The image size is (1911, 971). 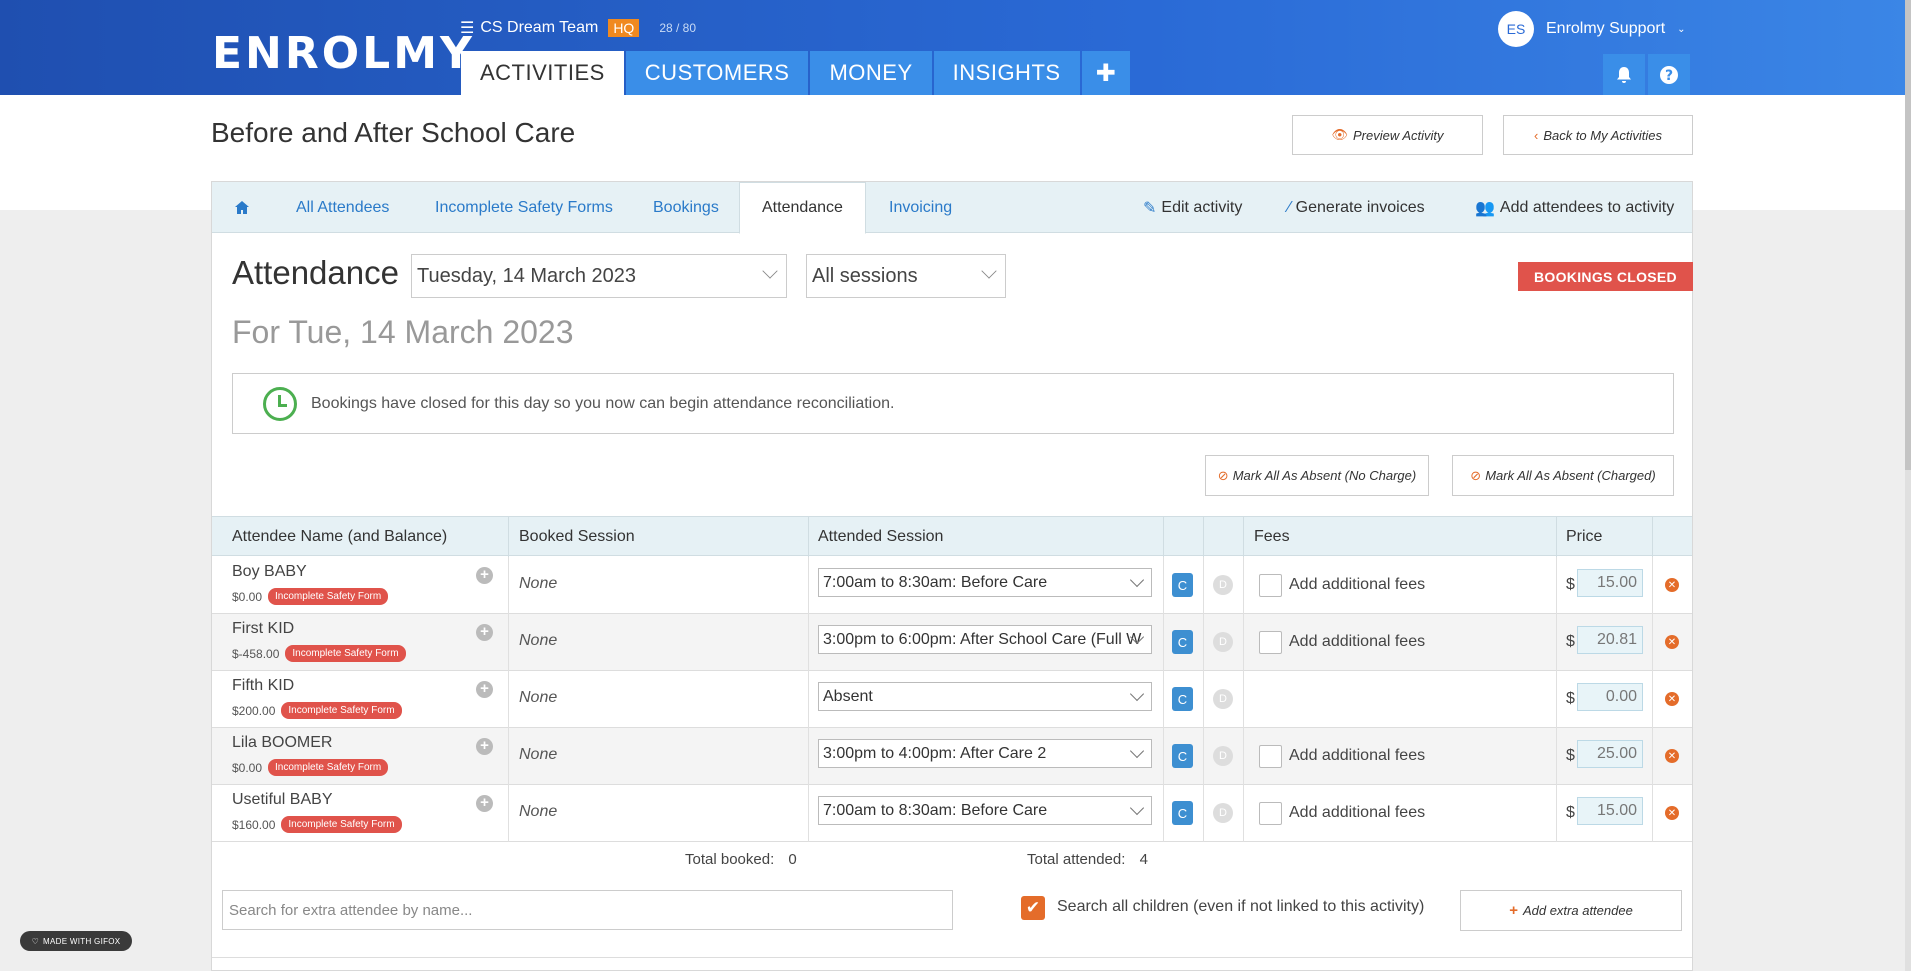 I want to click on extra-attendee-search-input, so click(x=587, y=910).